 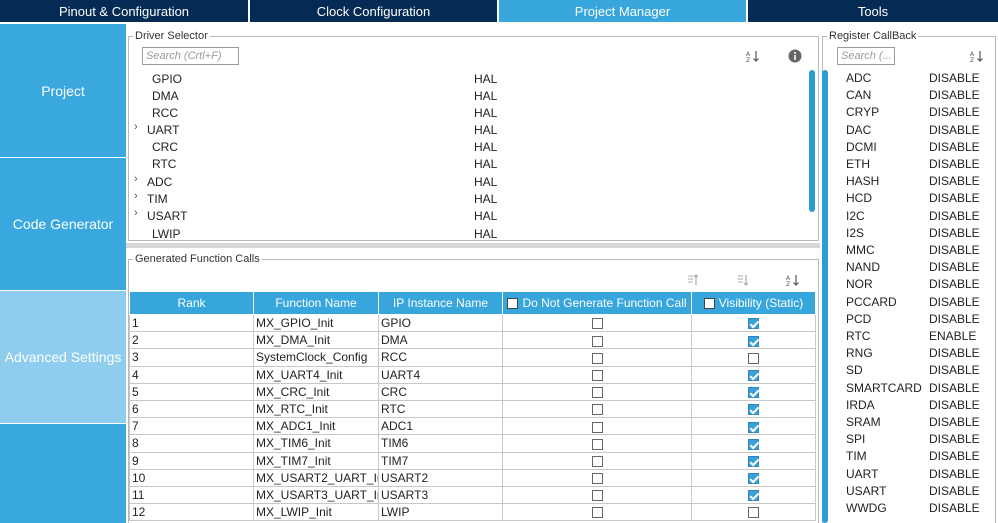 I want to click on list-item: DAC DISABLE, so click(x=916, y=130).